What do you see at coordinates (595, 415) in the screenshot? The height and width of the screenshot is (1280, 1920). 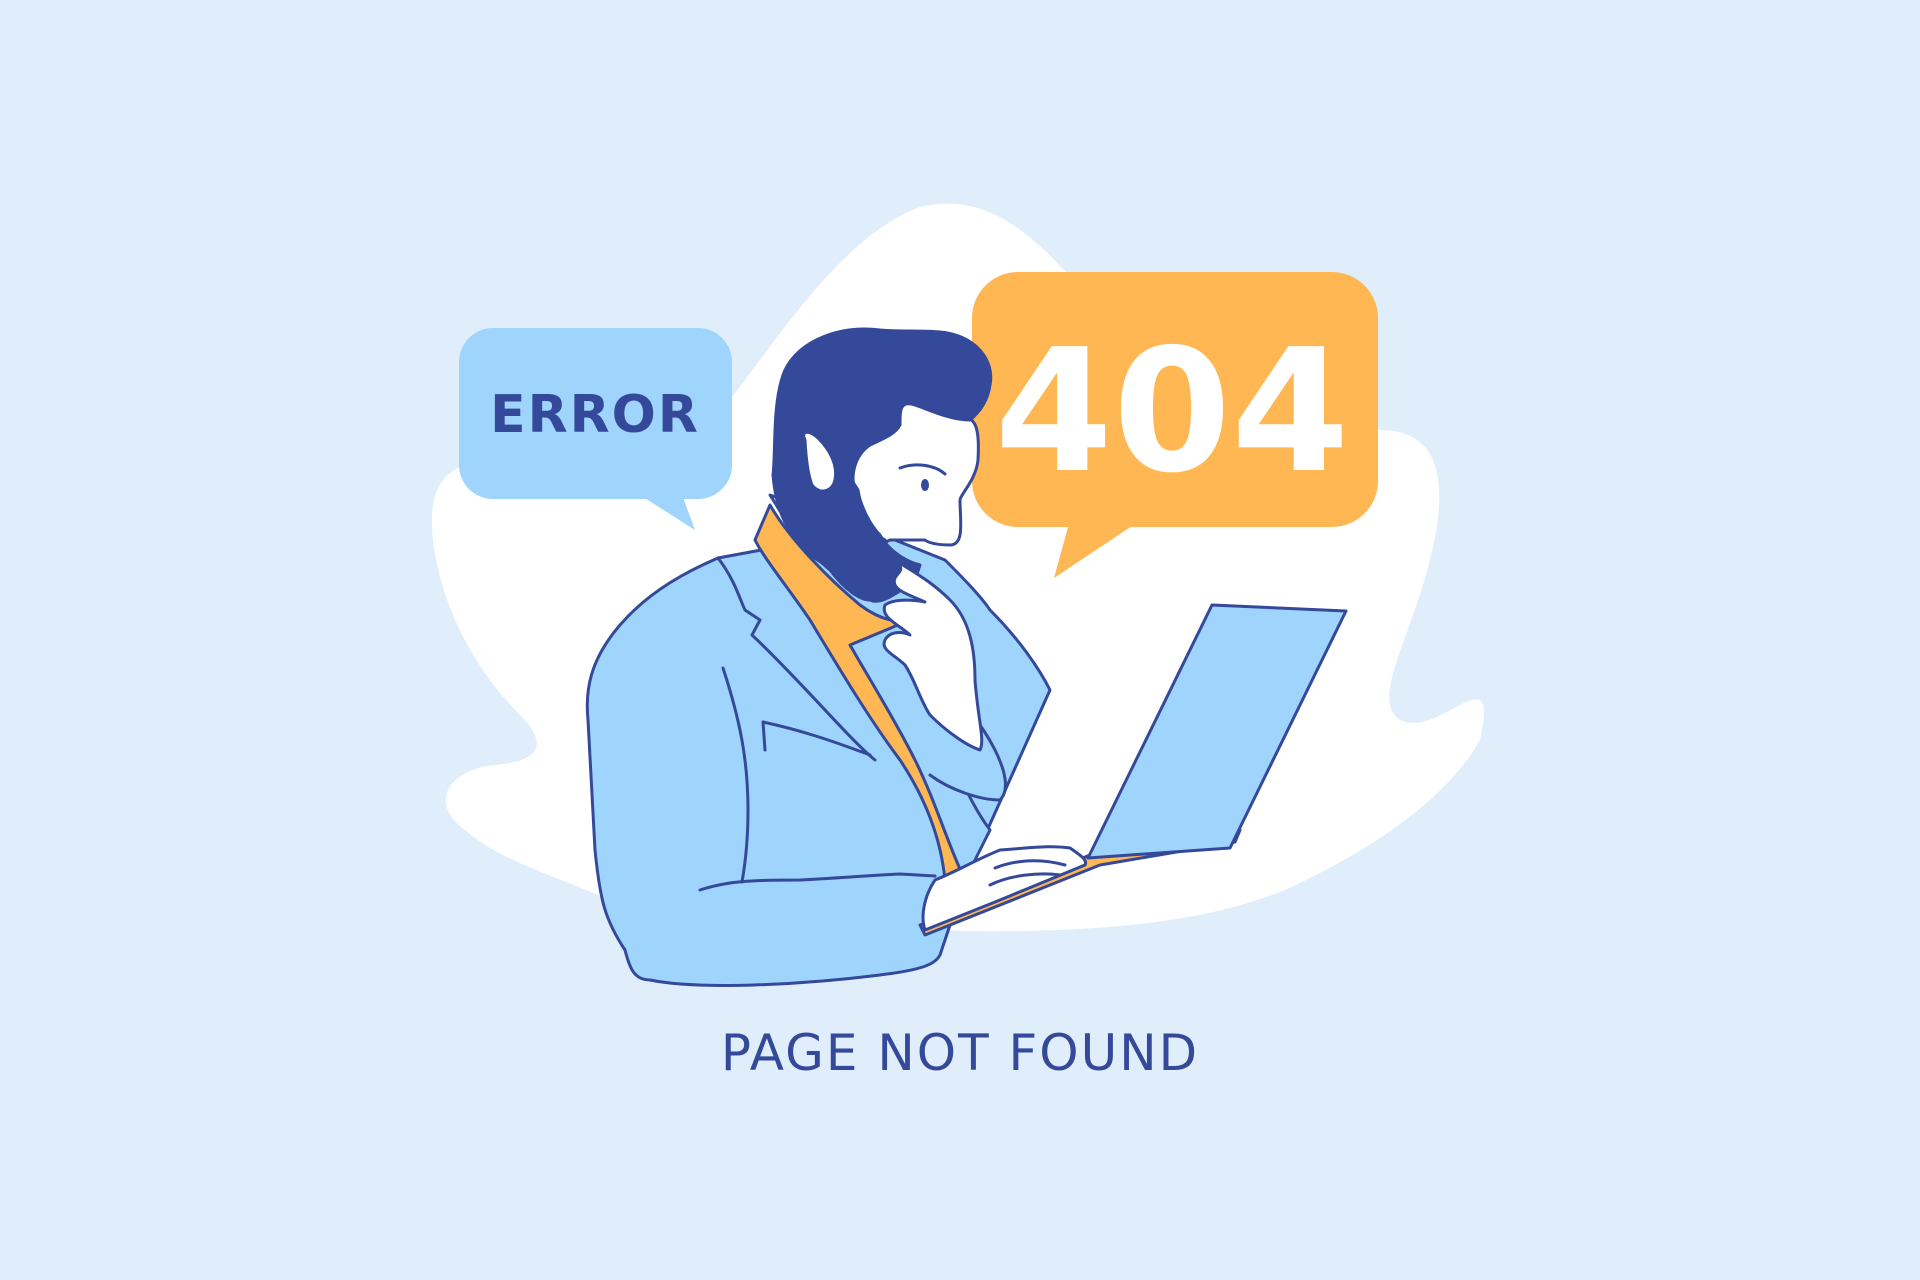 I see `error-bubble-label: ERROR` at bounding box center [595, 415].